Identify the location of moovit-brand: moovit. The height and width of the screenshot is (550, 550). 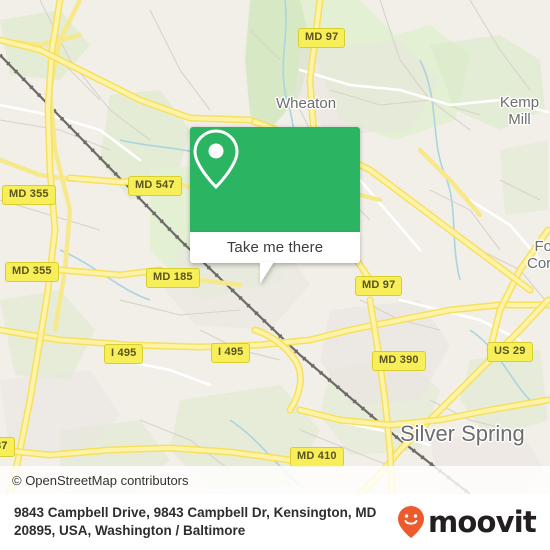
(466, 521).